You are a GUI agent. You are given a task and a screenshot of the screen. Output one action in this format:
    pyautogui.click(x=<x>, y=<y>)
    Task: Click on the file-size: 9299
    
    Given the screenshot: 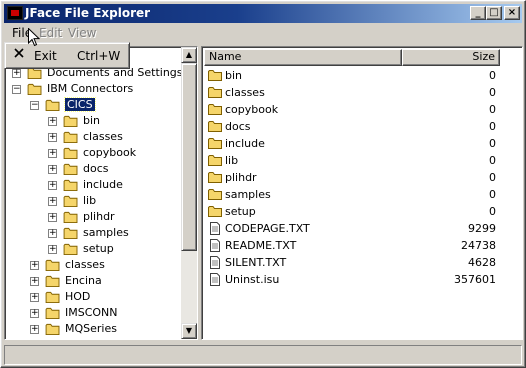 What is the action you would take?
    pyautogui.click(x=482, y=228)
    